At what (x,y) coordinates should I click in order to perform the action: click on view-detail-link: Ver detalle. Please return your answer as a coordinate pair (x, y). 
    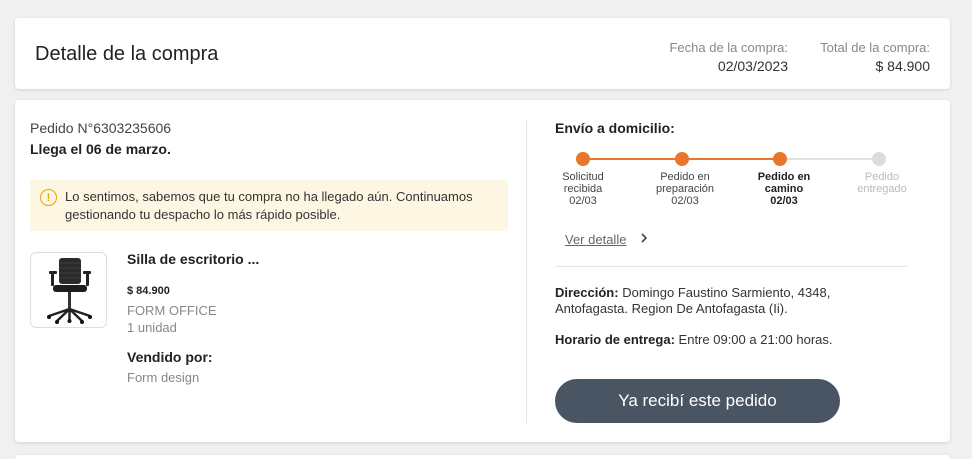
    Looking at the image, I should click on (595, 239).